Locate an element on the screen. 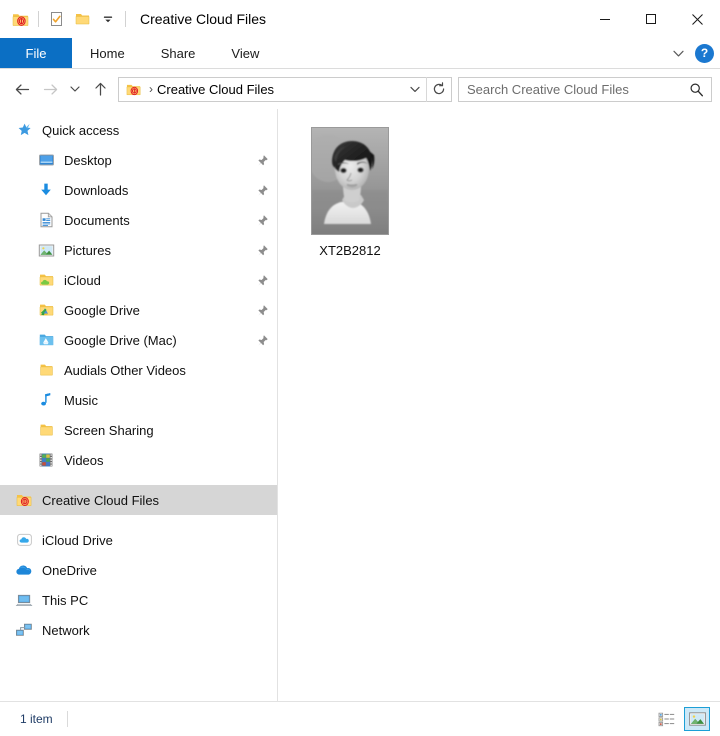  item-count-label: 1 item is located at coordinates (36, 719).